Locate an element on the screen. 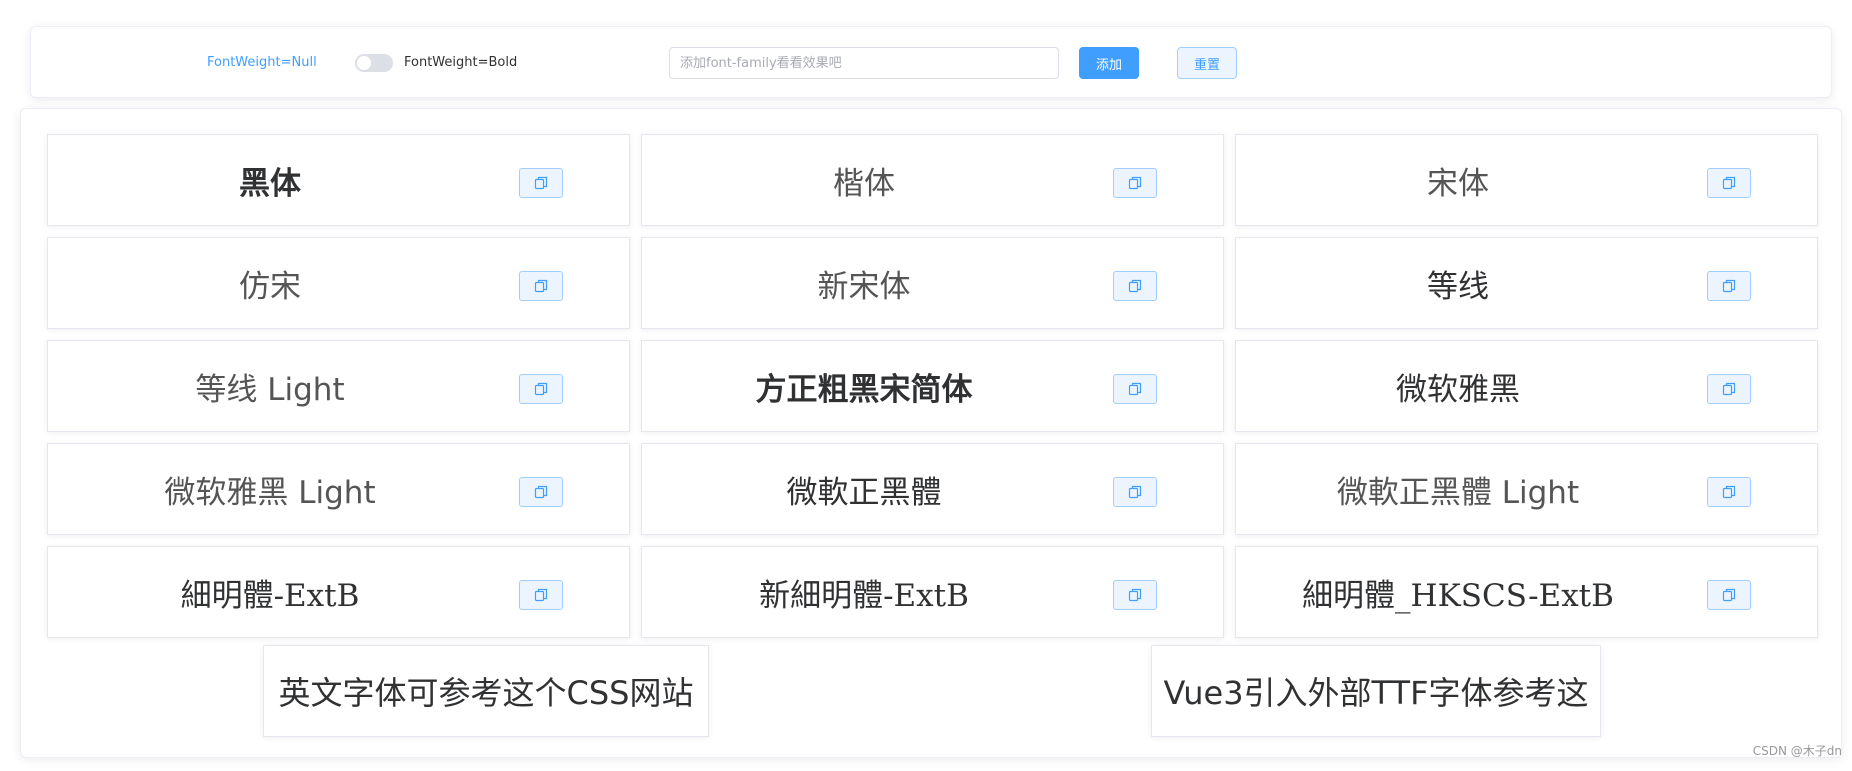 The image size is (1852, 771). vue3-ttf-link: Vue3引入外部TTF字体参考这 is located at coordinates (1376, 691).